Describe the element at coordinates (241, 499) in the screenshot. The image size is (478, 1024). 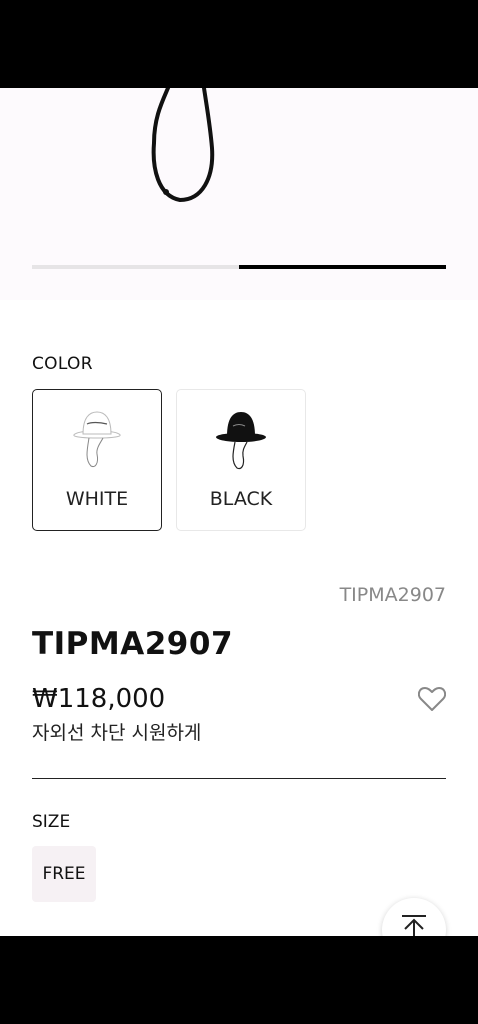
I see `color-option-label: BLACK` at that location.